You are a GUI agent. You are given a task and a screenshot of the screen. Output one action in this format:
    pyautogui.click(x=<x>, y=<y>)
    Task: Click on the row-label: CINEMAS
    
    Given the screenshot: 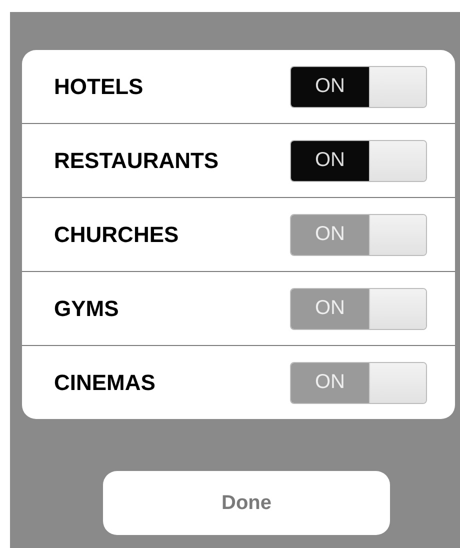 What is the action you would take?
    pyautogui.click(x=105, y=383)
    